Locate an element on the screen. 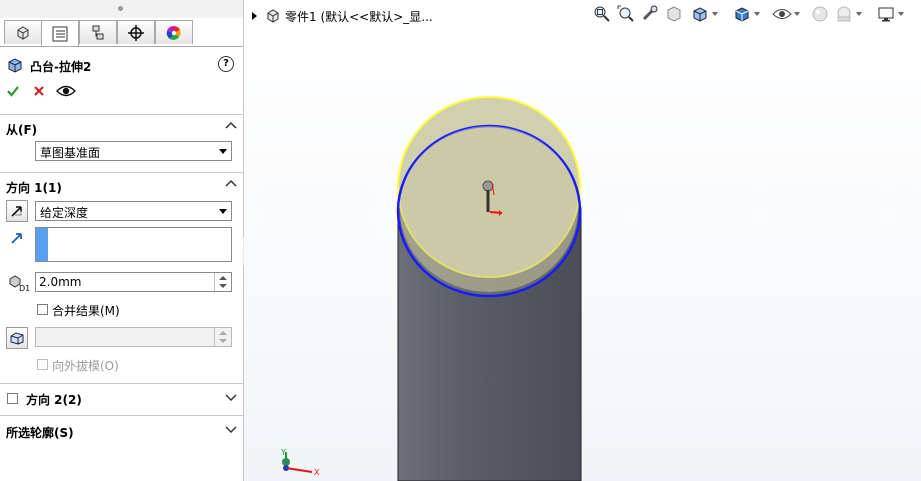  draft-outward-label: 向外拔模(O) is located at coordinates (85, 366).